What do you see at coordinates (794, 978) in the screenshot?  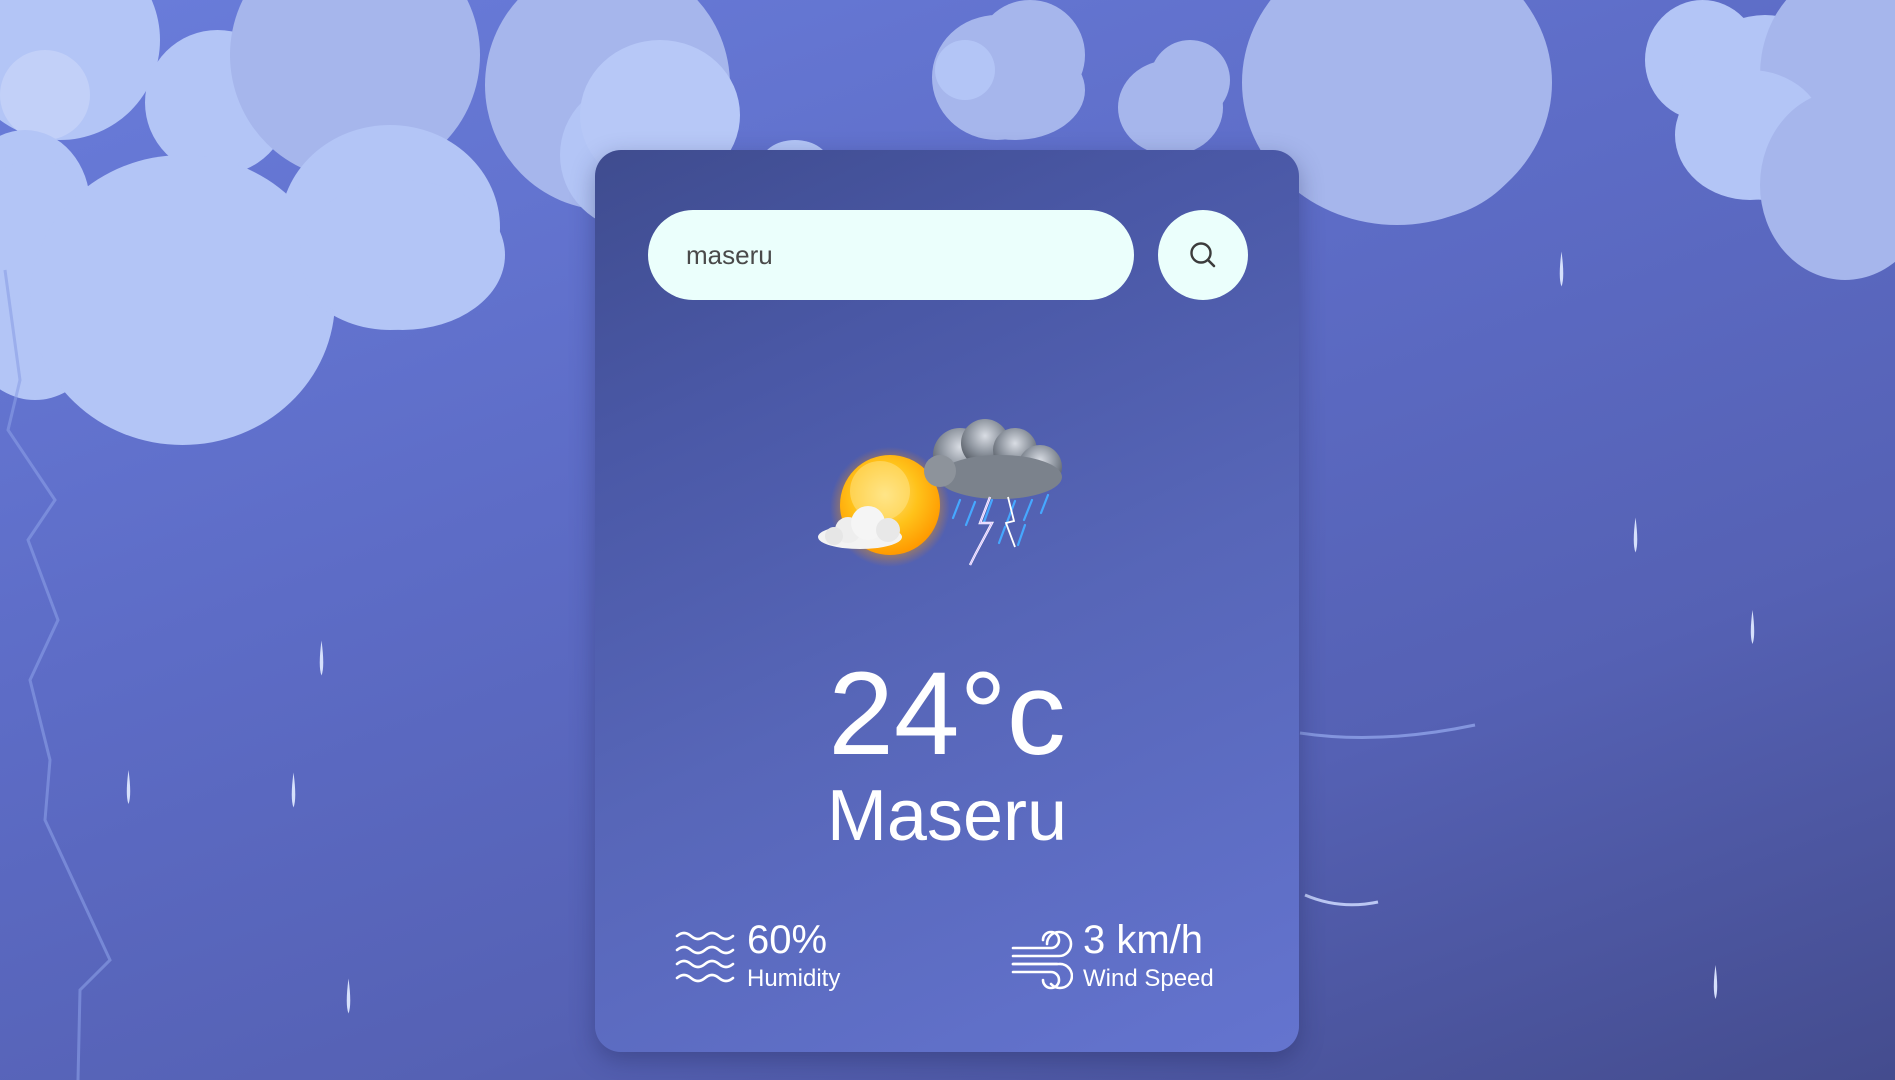 I see `humidity-label: Humidity` at bounding box center [794, 978].